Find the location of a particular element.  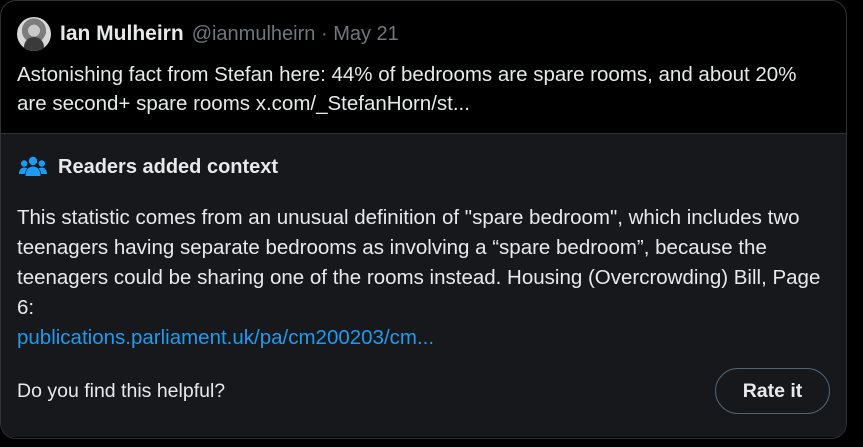

author-meta: @ianmulheirn · May 21 is located at coordinates (295, 34).